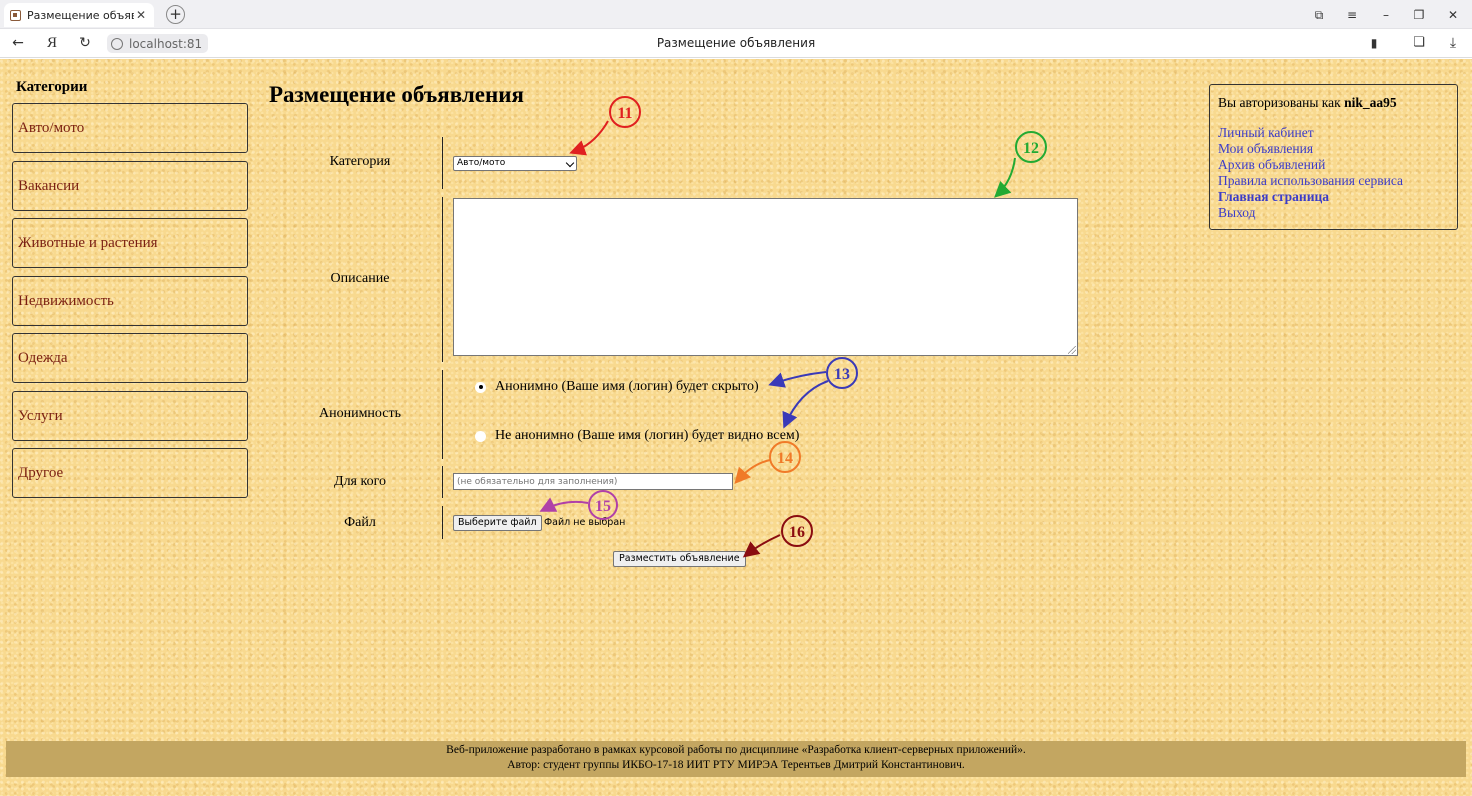 This screenshot has height=796, width=1472. What do you see at coordinates (480, 436) in the screenshot?
I see `radio-unchecked-icon` at bounding box center [480, 436].